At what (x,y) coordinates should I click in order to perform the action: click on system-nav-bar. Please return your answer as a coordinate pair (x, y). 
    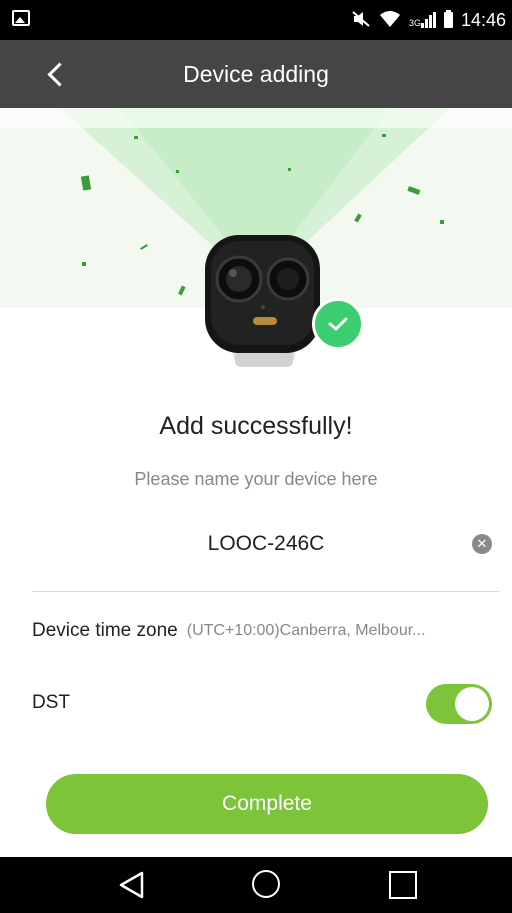
    Looking at the image, I should click on (256, 885).